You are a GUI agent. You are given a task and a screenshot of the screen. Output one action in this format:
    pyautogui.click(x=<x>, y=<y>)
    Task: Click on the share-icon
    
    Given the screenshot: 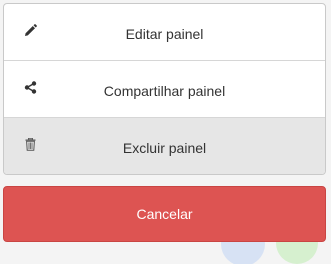 What is the action you would take?
    pyautogui.click(x=30, y=87)
    